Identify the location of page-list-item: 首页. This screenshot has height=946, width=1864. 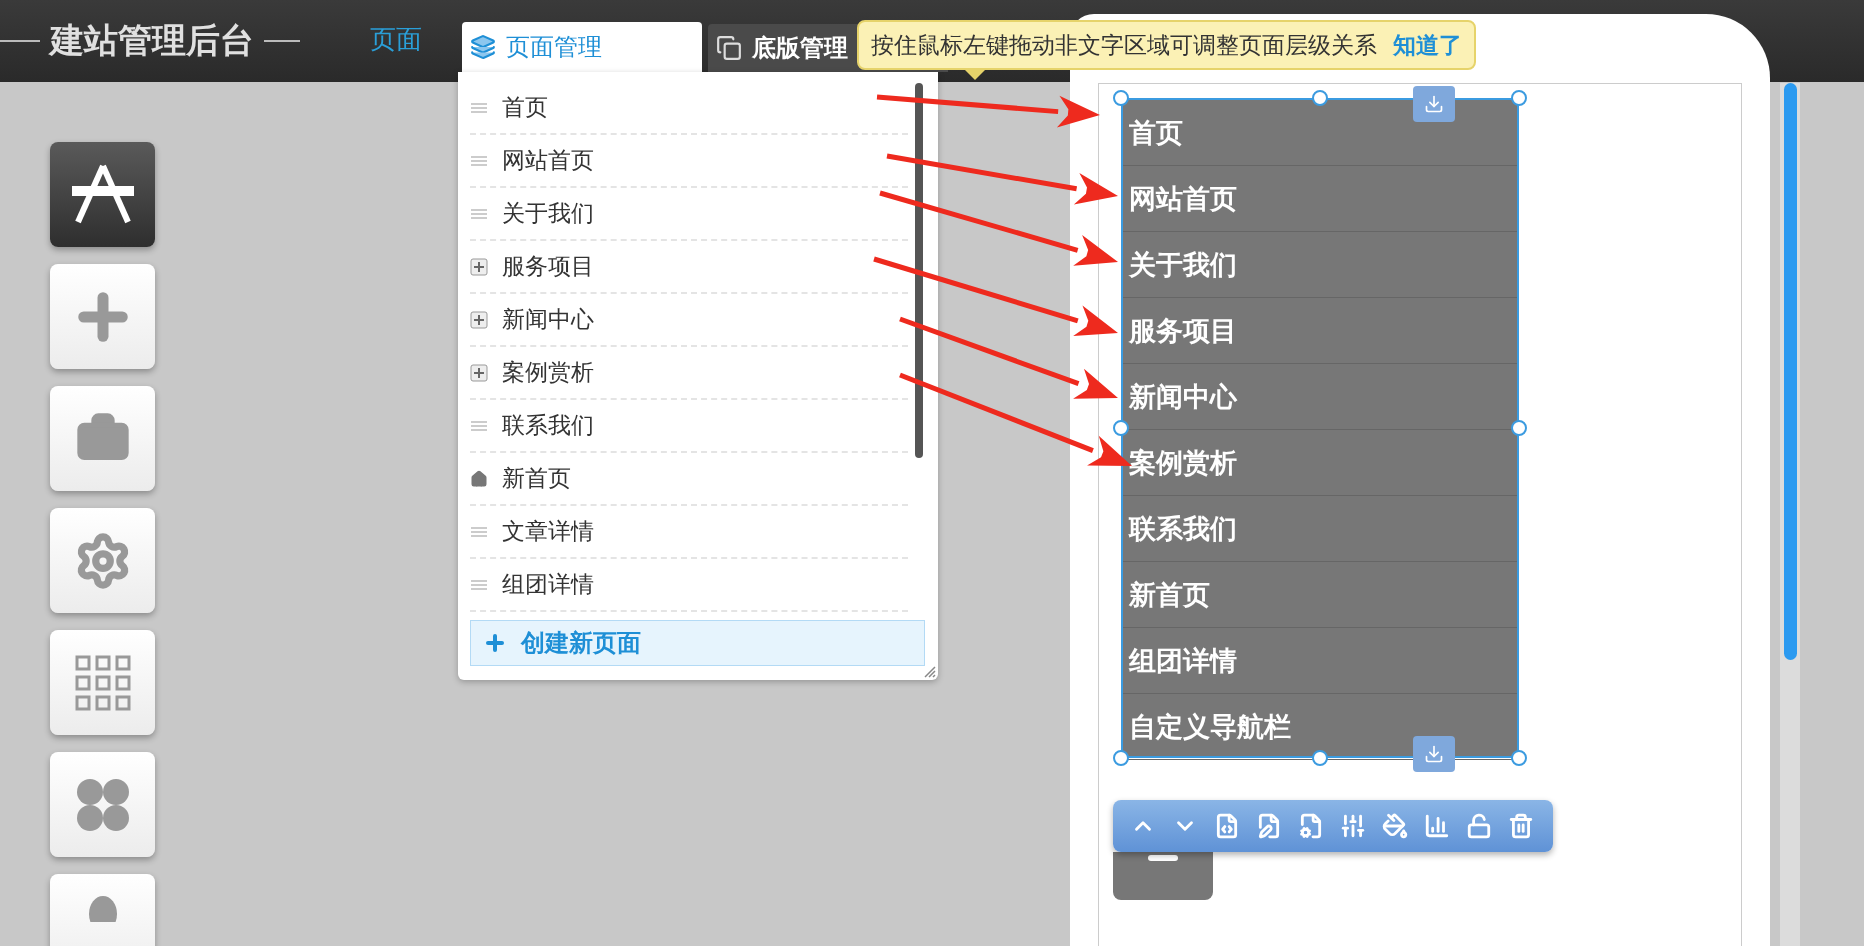
(525, 107).